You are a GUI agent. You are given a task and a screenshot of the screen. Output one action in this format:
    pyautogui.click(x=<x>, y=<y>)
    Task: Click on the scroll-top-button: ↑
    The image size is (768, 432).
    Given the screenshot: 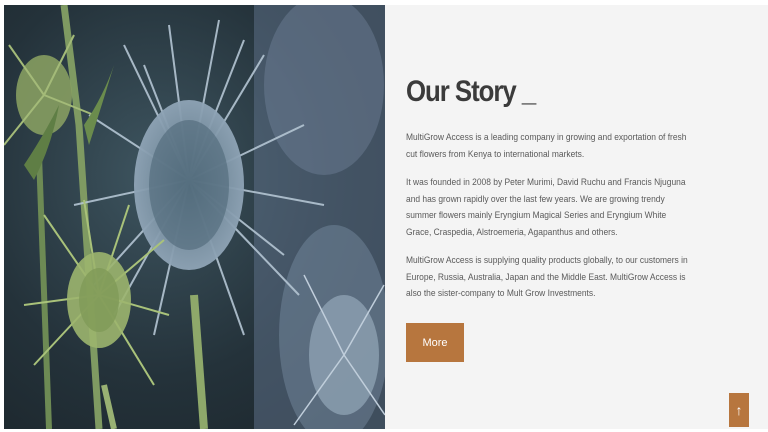 What is the action you would take?
    pyautogui.click(x=739, y=410)
    